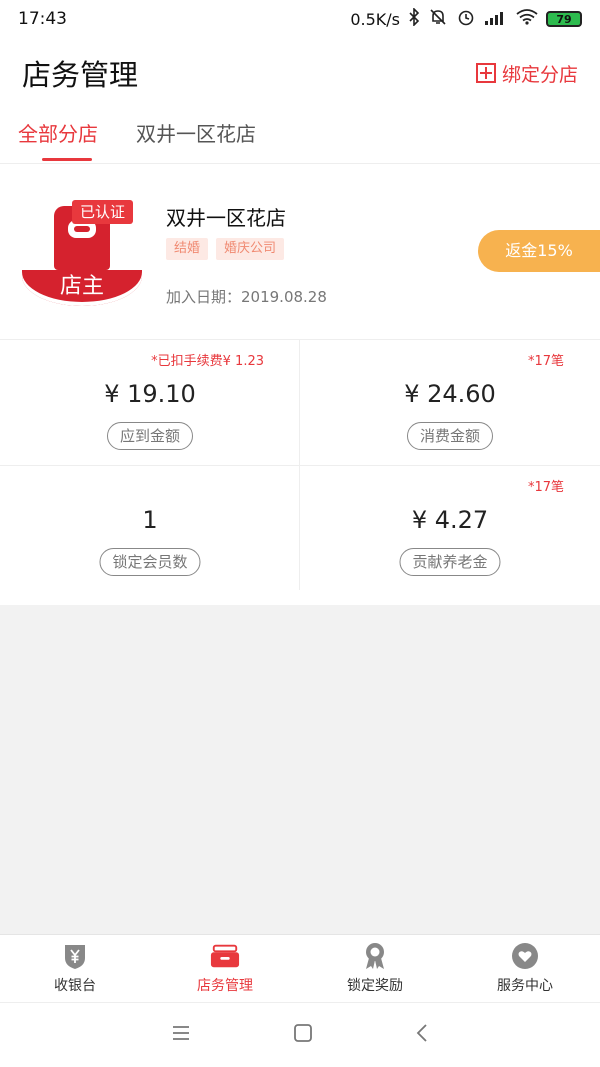  Describe the element at coordinates (375, 955) in the screenshot. I see `award-ribbon-icon` at that location.